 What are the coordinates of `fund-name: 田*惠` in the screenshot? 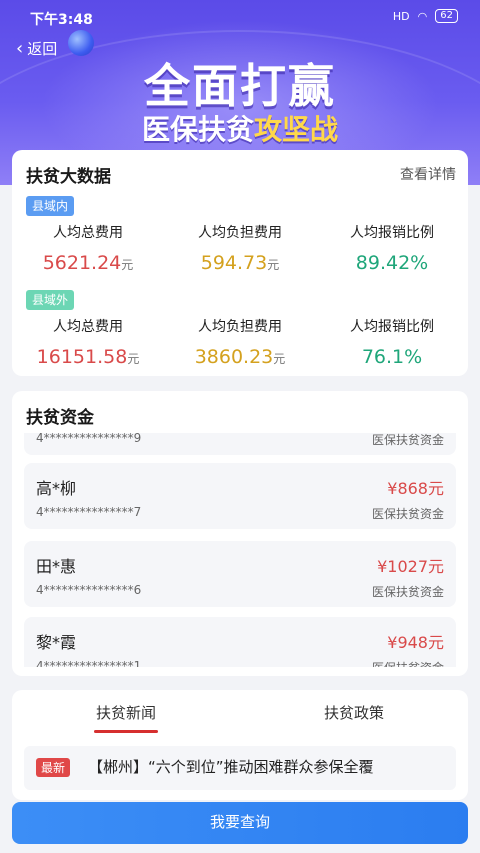 It's located at (56, 566).